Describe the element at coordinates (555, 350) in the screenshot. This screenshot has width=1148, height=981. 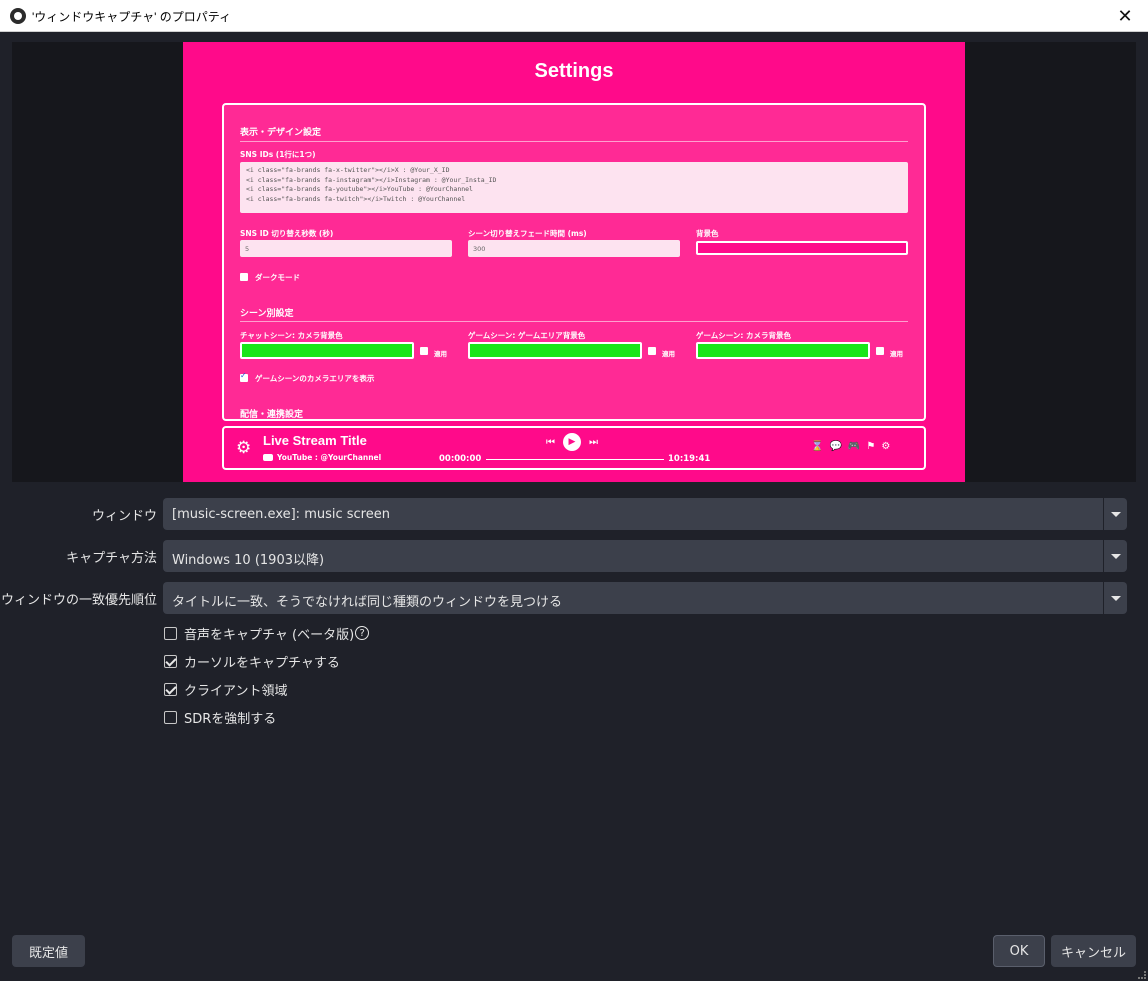
I see `game-area-color-swatch` at that location.